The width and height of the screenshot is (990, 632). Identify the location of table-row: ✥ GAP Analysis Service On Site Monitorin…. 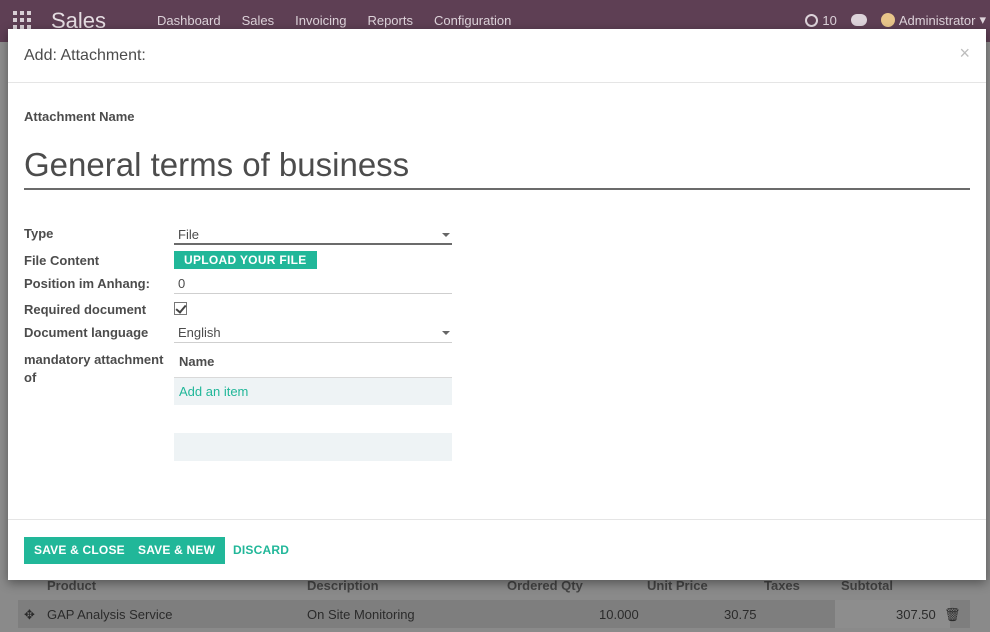
(494, 614).